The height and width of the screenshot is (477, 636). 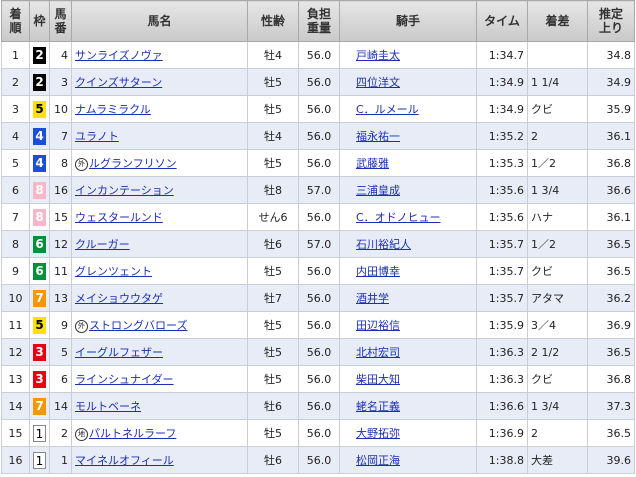 I want to click on rank-value: 9, so click(x=15, y=271).